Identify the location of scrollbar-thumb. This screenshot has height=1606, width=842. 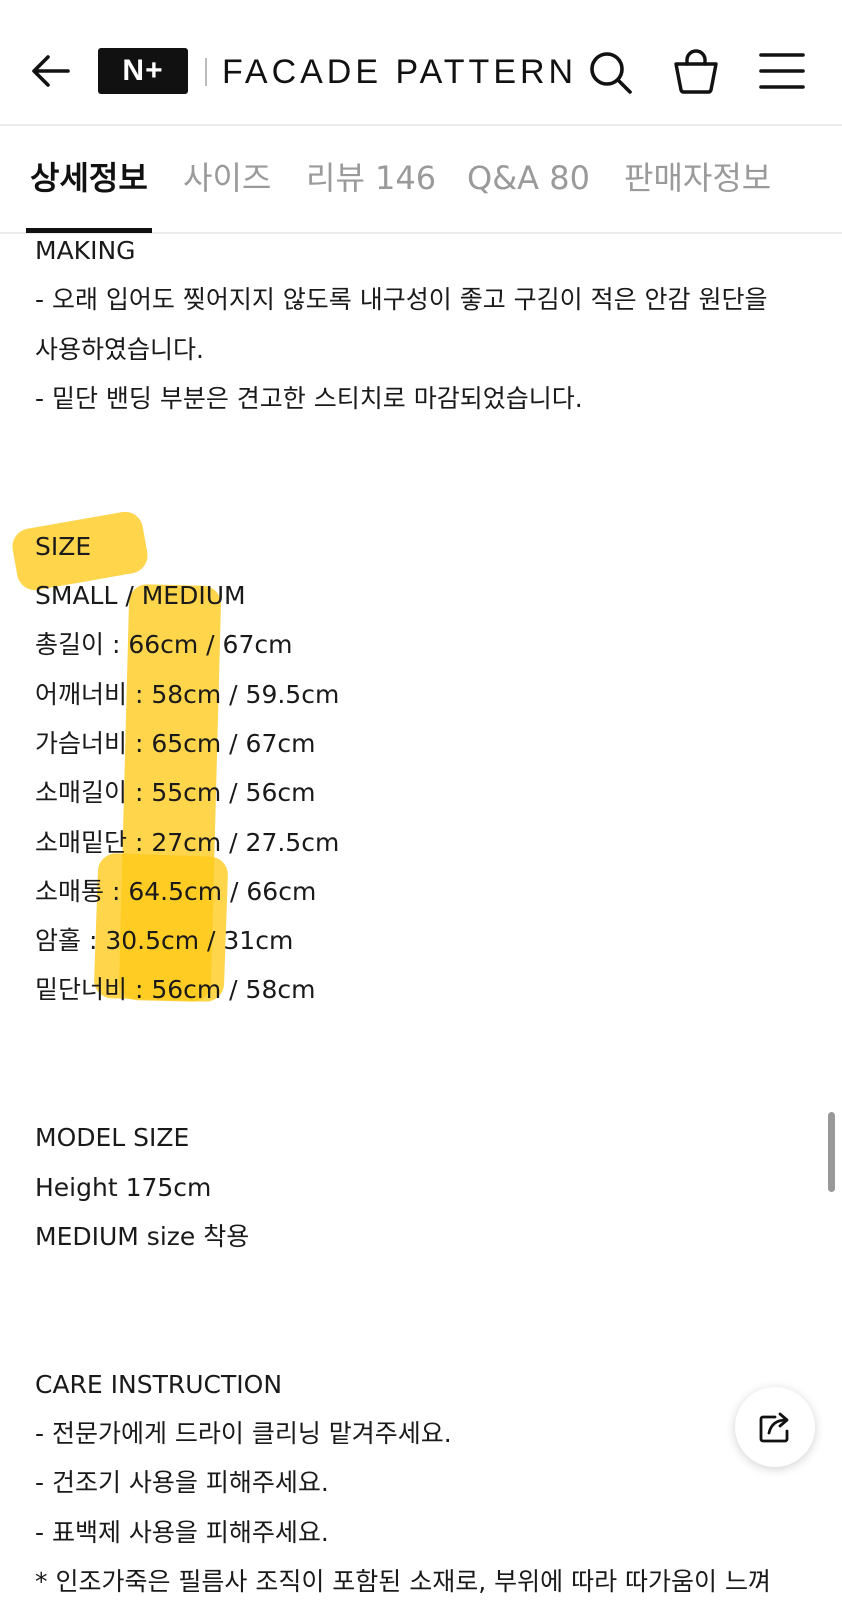
(831, 1152).